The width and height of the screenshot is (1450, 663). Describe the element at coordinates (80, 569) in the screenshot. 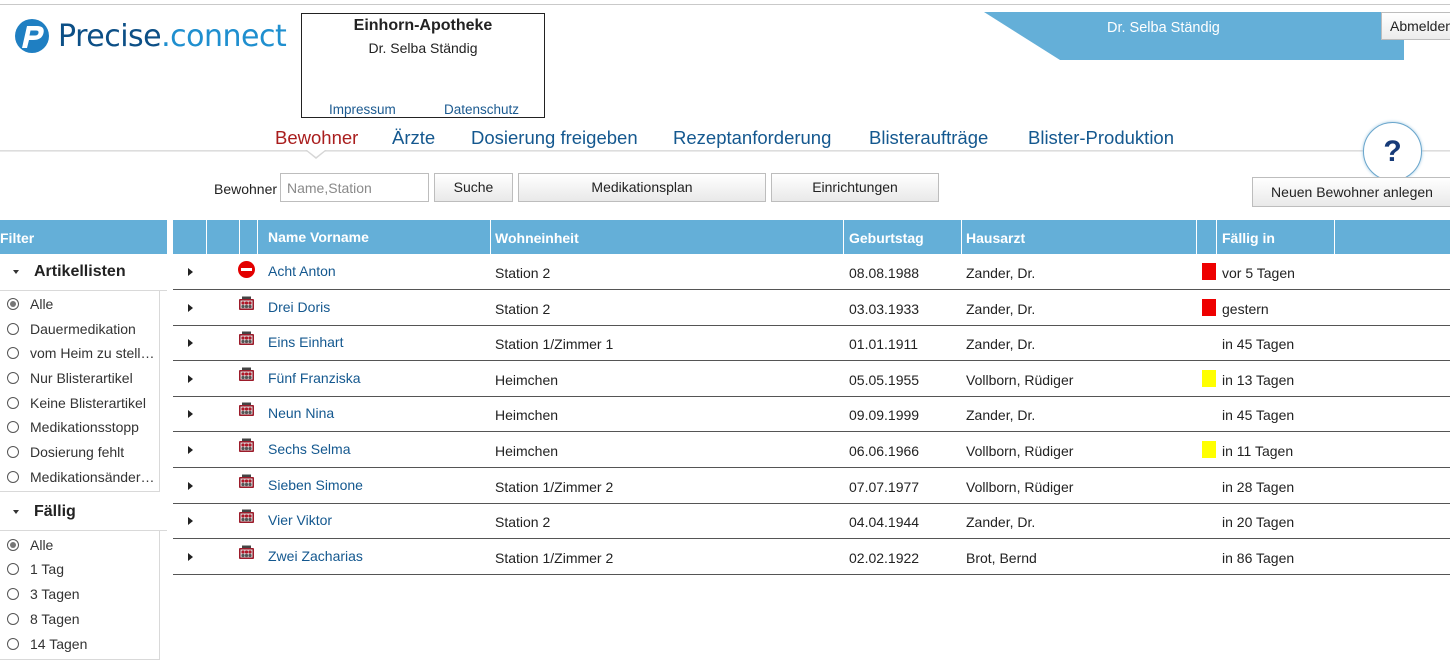

I see `faellig-option-1-tag: 1 Tag` at that location.